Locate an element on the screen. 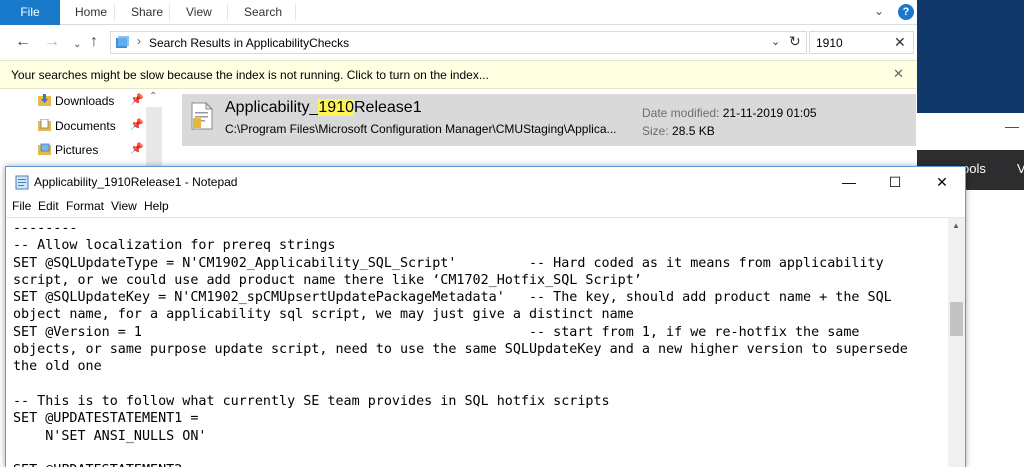  result-size: Size: 28.5 KB is located at coordinates (678, 131).